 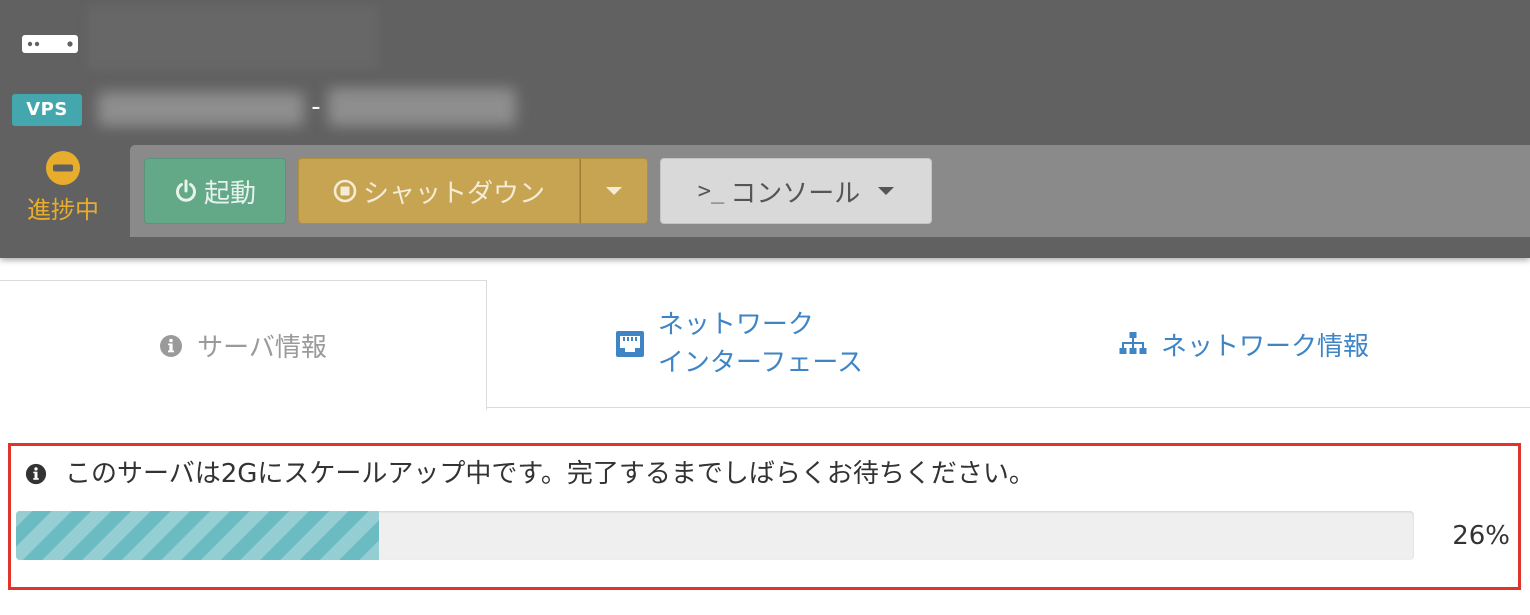 I want to click on shutdown-dropdown-toggle, so click(x=614, y=191).